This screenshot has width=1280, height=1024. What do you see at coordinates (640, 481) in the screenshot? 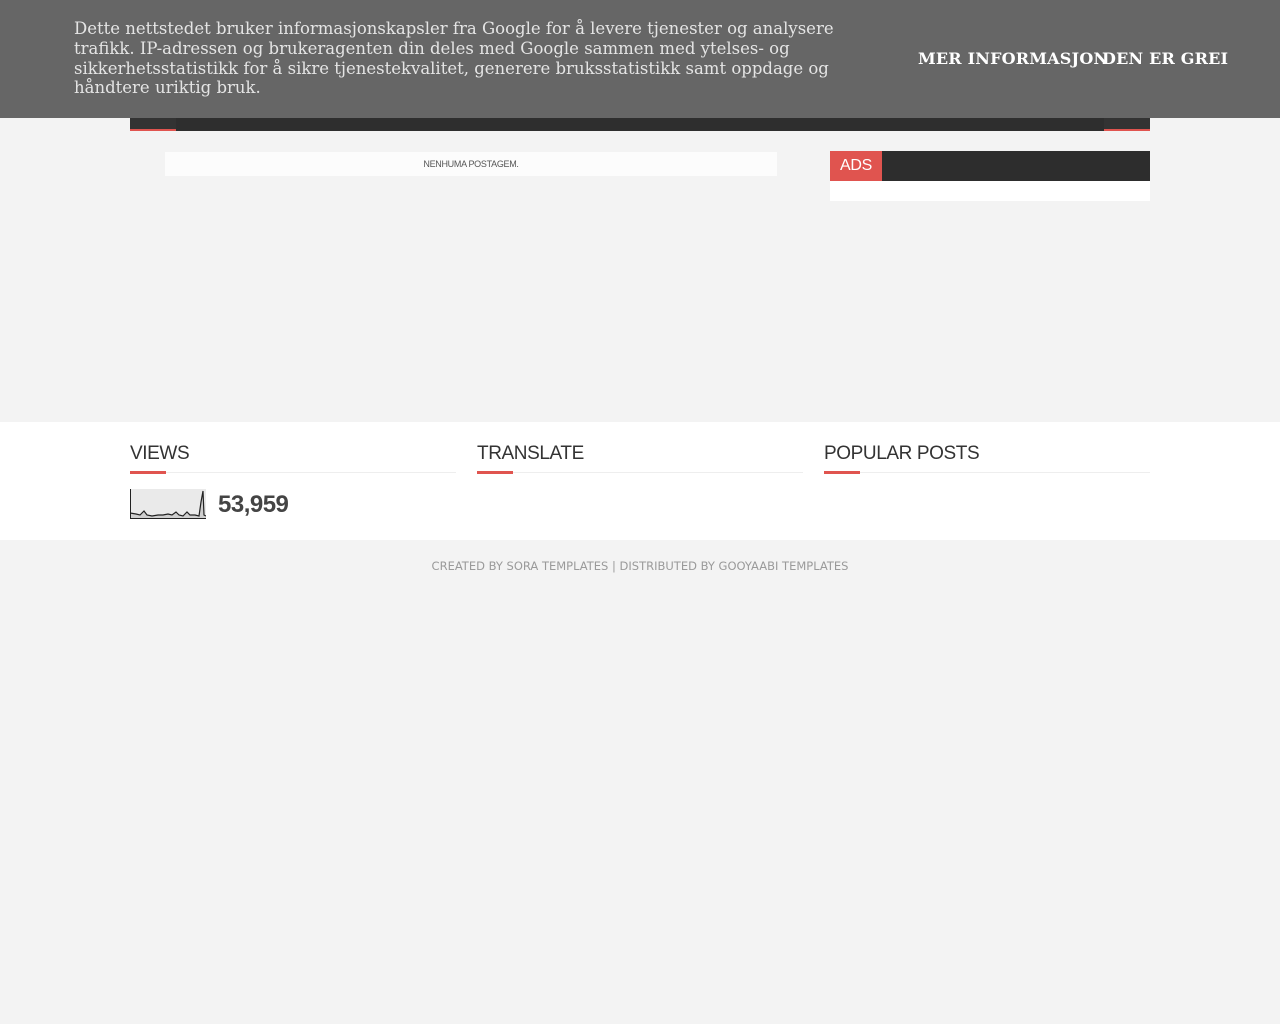
I see `footer-widgets: Views 53,959 Translate Popular Posts` at bounding box center [640, 481].